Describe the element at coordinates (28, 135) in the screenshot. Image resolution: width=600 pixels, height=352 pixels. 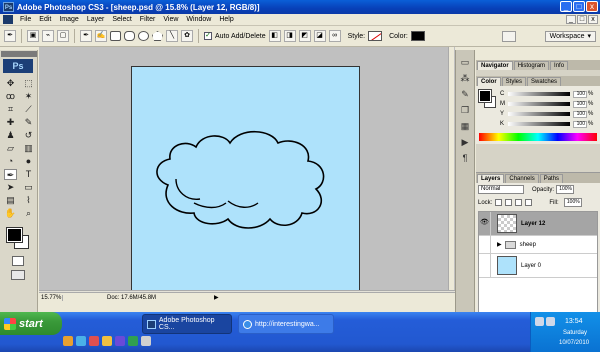
I see `history-brush-tool-icon: ↺` at that location.